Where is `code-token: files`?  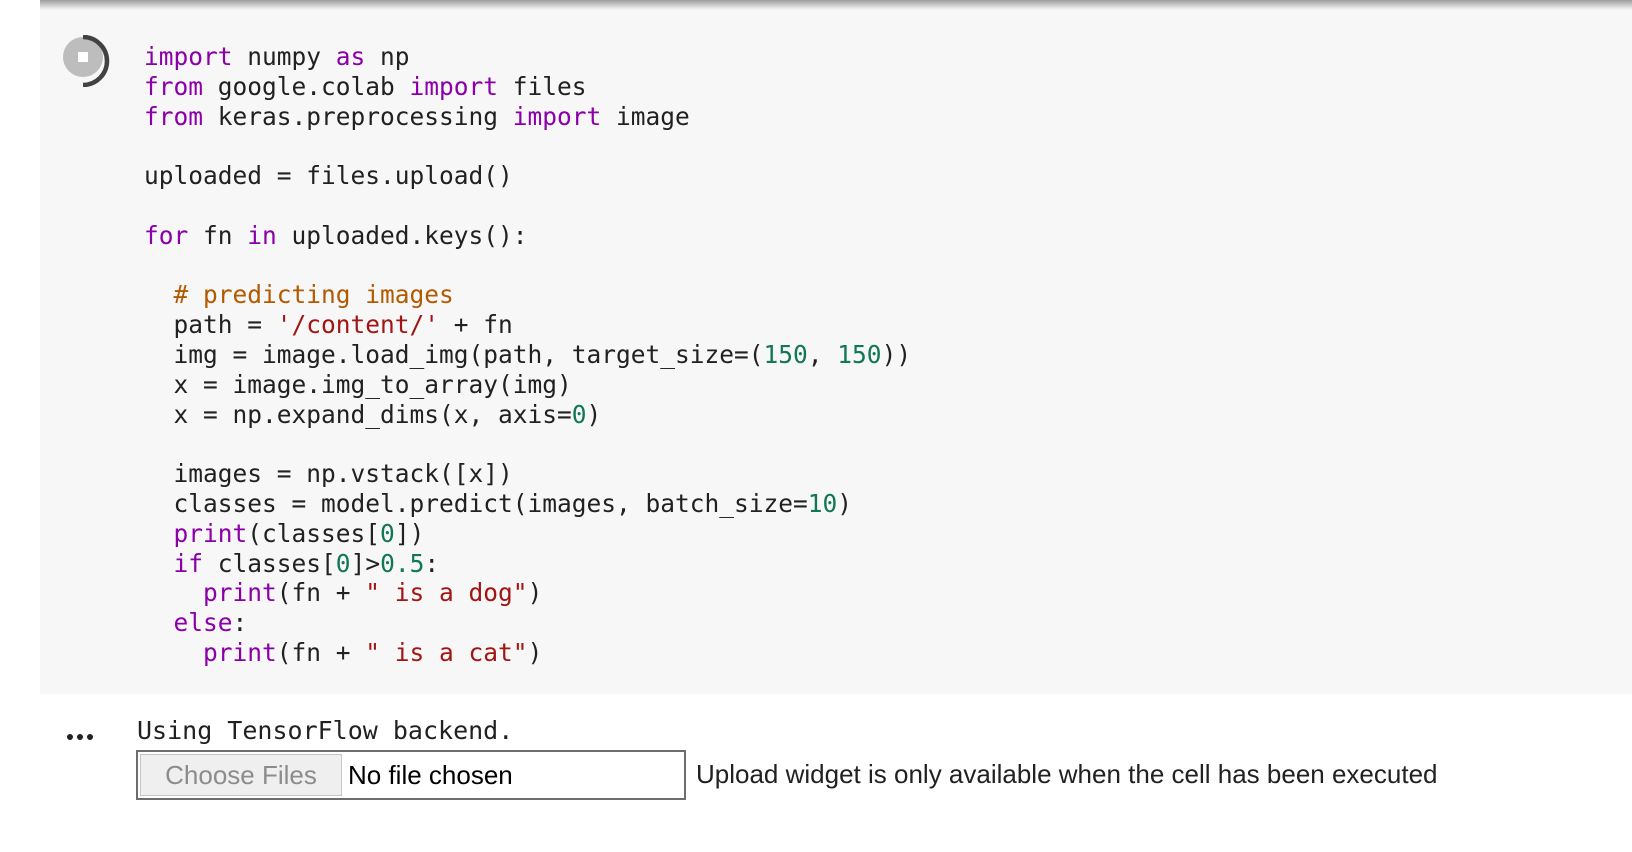
code-token: files is located at coordinates (542, 86).